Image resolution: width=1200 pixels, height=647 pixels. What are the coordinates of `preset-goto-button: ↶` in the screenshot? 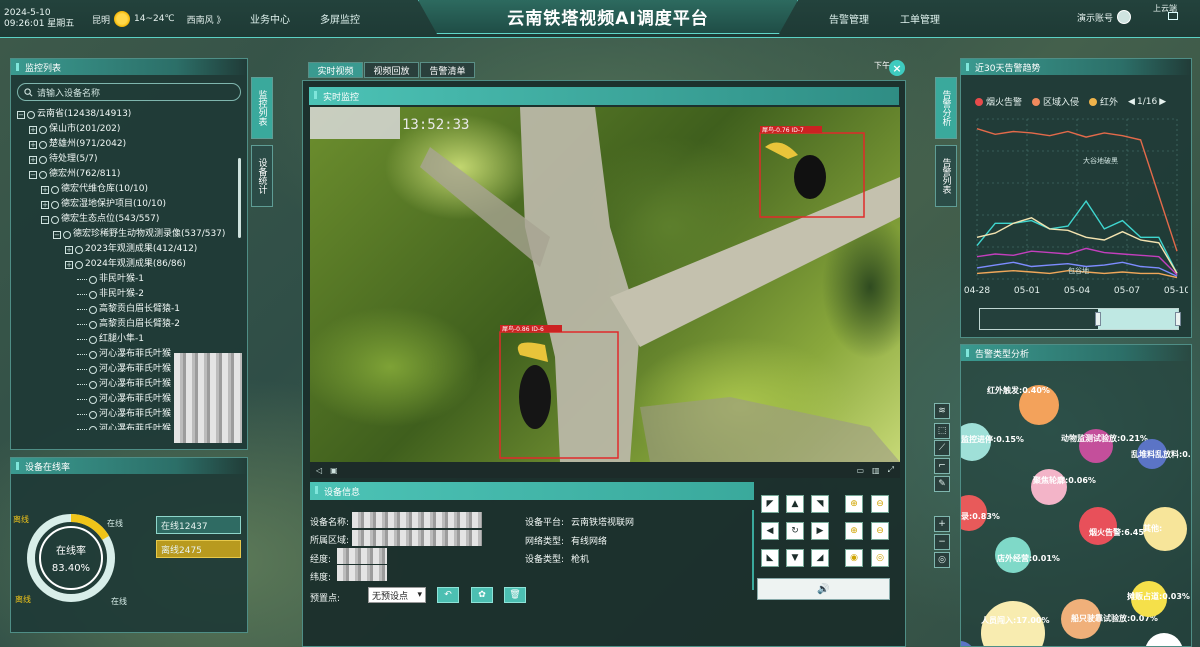 It's located at (448, 595).